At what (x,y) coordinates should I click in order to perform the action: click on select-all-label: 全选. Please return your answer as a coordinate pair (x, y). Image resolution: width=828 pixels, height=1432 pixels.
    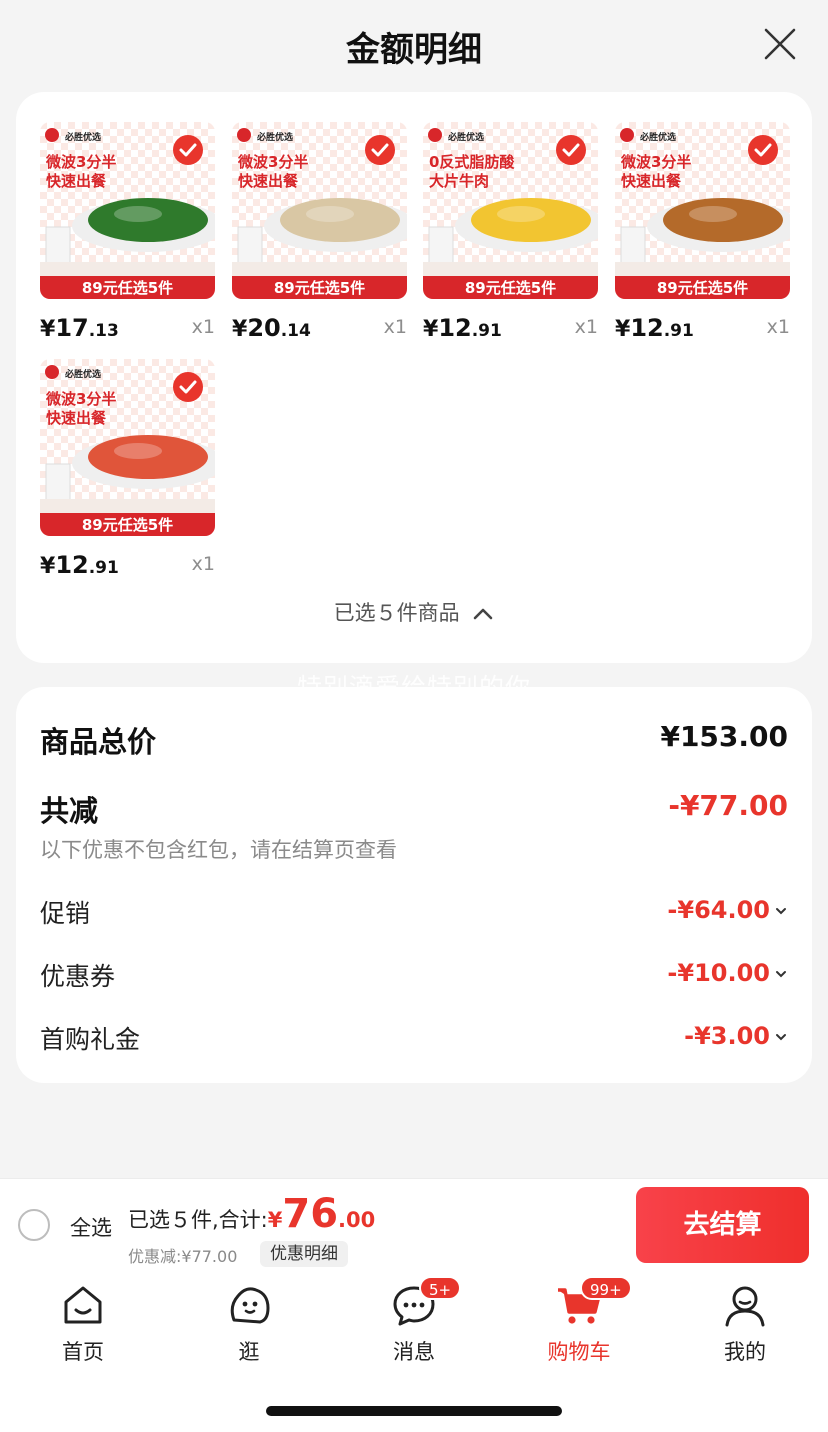
    Looking at the image, I should click on (91, 1227).